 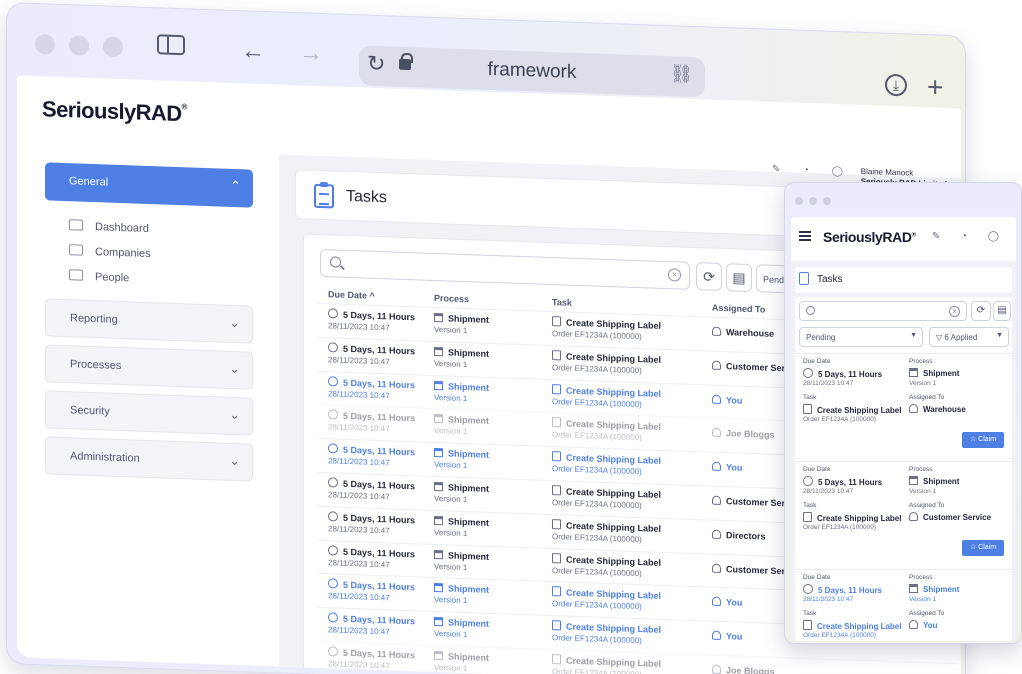 I want to click on sidebar-toggle-icon, so click(x=171, y=45).